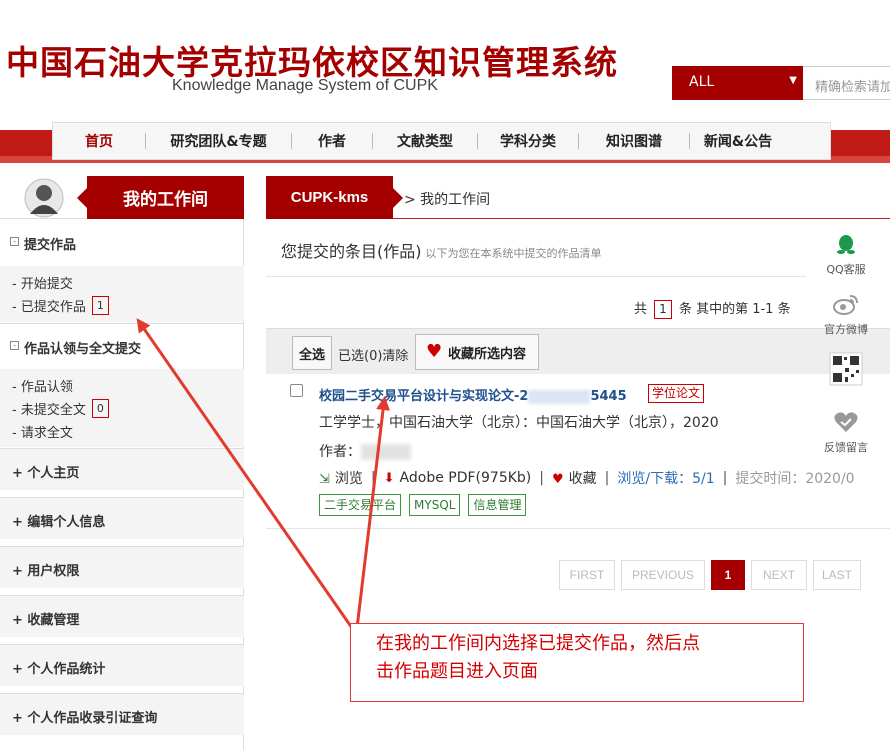 Image resolution: width=890 pixels, height=750 pixels. What do you see at coordinates (513, 253) in the screenshot?
I see `panel-description: 以下为您在本系统中提交的作品清单` at bounding box center [513, 253].